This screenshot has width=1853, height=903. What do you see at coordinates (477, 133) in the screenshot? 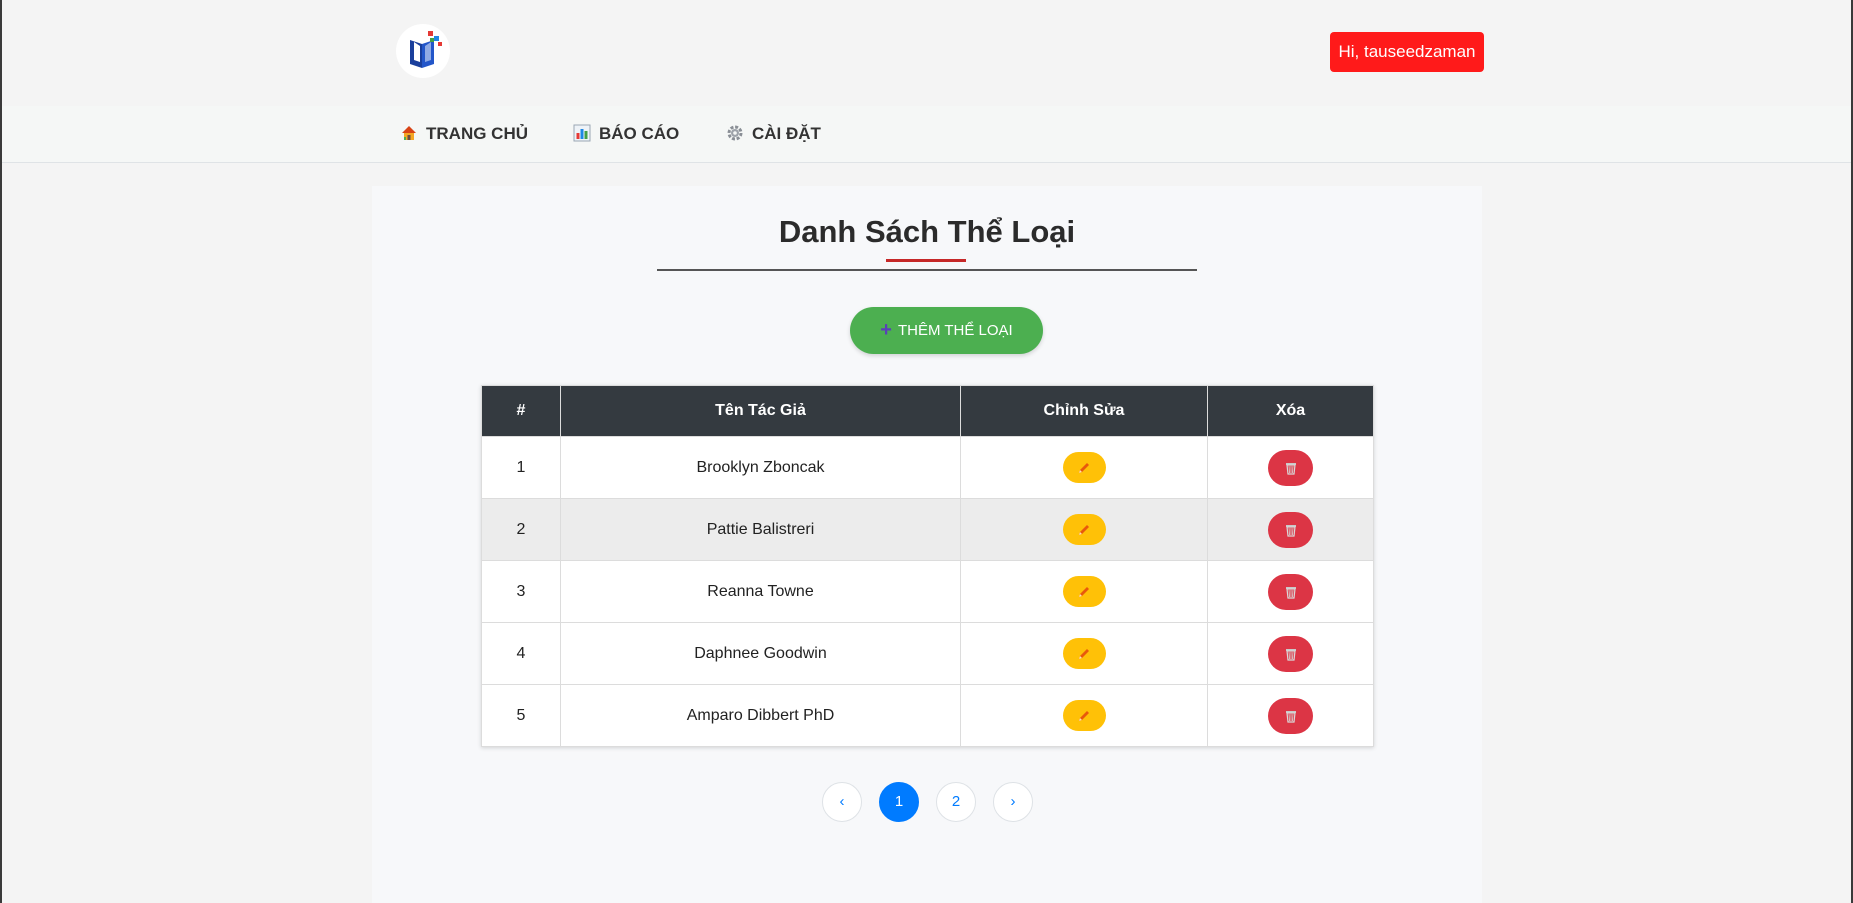
I see `nav-label: TRANG CHỦ` at bounding box center [477, 133].